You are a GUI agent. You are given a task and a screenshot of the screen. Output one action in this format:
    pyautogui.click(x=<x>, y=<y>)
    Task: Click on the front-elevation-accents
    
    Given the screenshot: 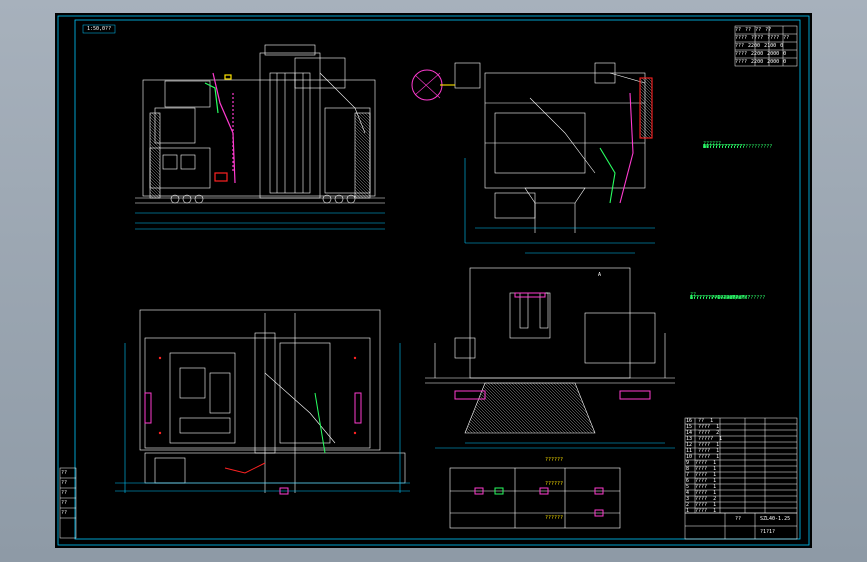 What is the action you would take?
    pyautogui.click(x=220, y=128)
    